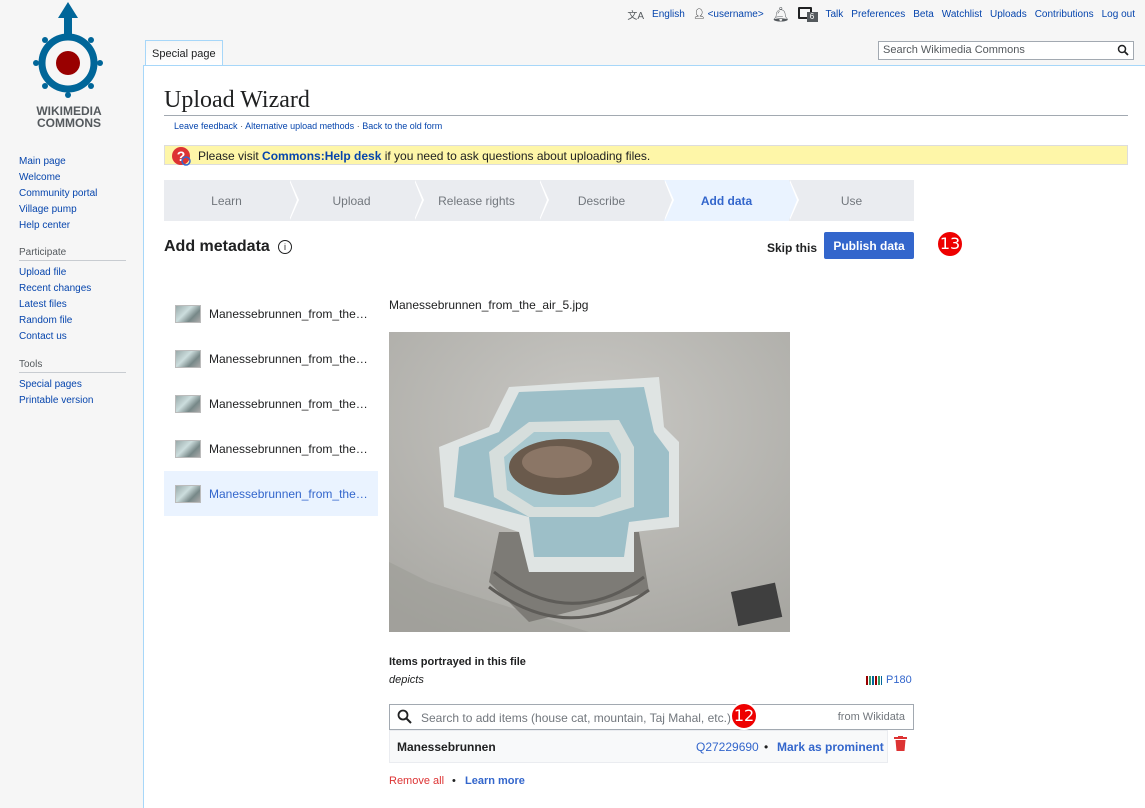 Image resolution: width=1145 pixels, height=808 pixels. I want to click on preferences-link: Preferences, so click(878, 14).